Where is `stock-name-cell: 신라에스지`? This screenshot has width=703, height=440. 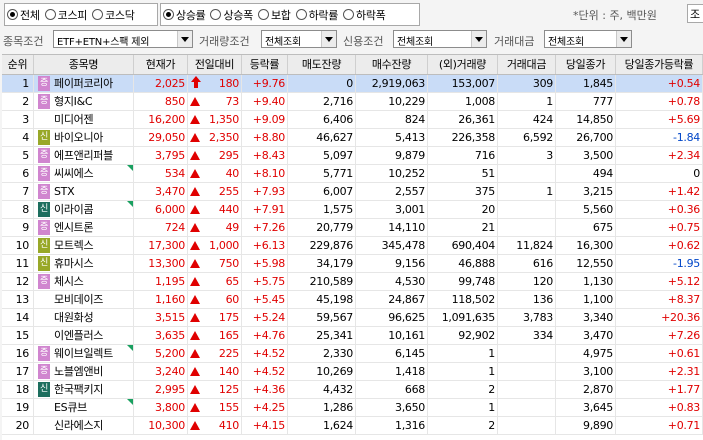
stock-name-cell: 신라에스지 is located at coordinates (84, 425).